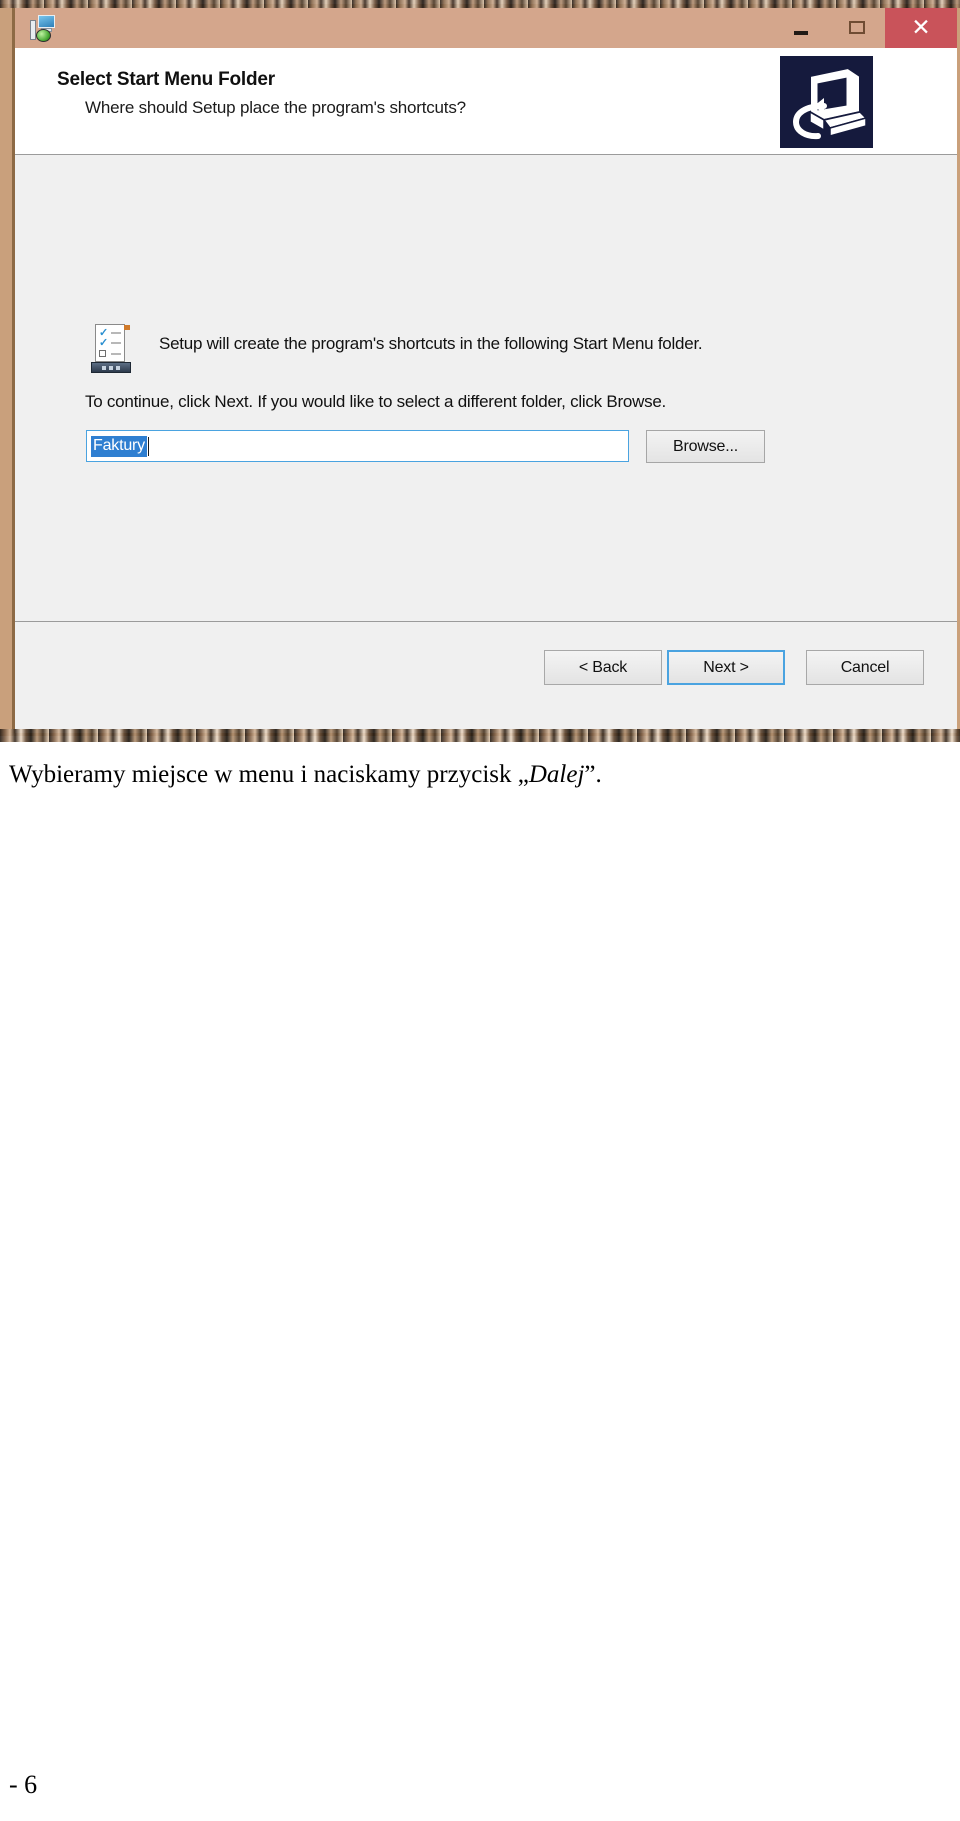 This screenshot has width=960, height=1821. I want to click on close-button: ✕, so click(921, 27).